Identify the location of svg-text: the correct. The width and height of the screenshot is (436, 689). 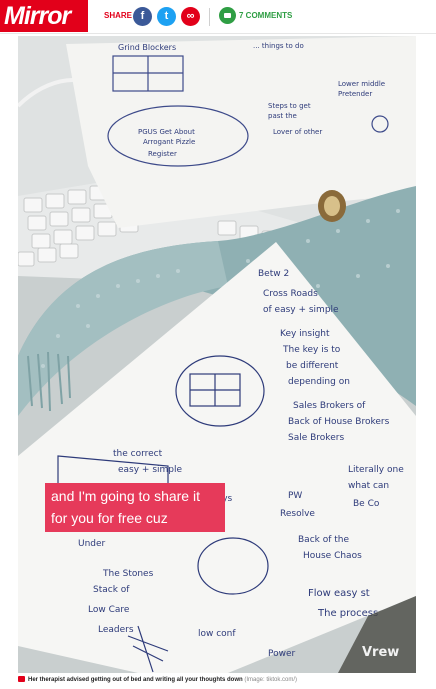
(138, 454).